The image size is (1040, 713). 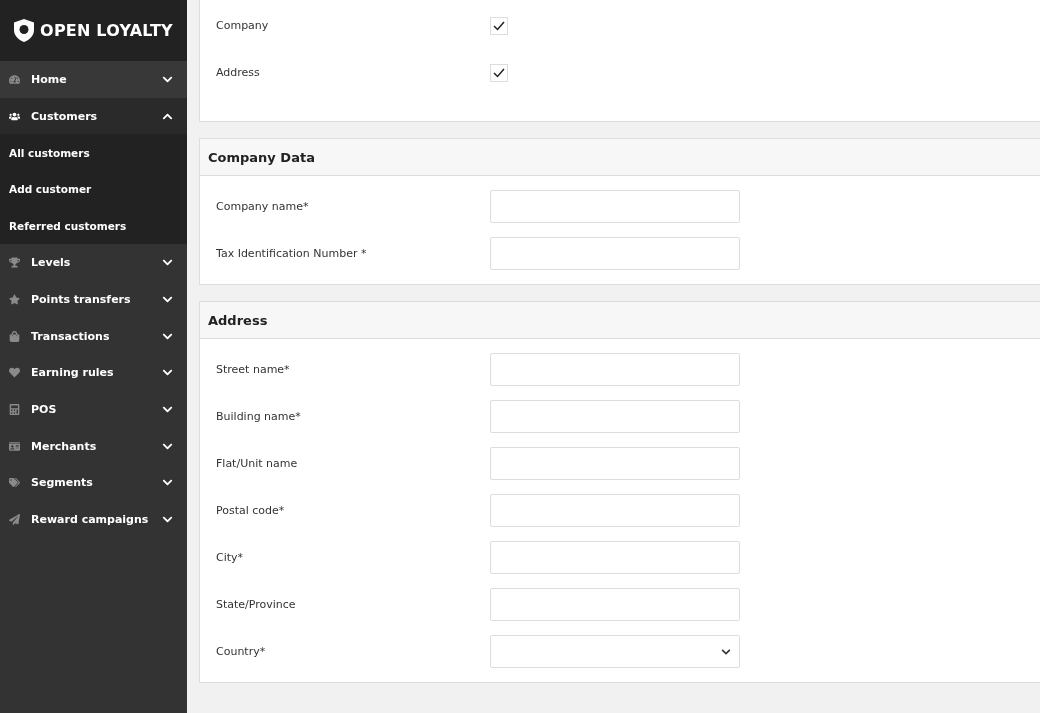 I want to click on field-label: Flat/Unit name, so click(x=257, y=463).